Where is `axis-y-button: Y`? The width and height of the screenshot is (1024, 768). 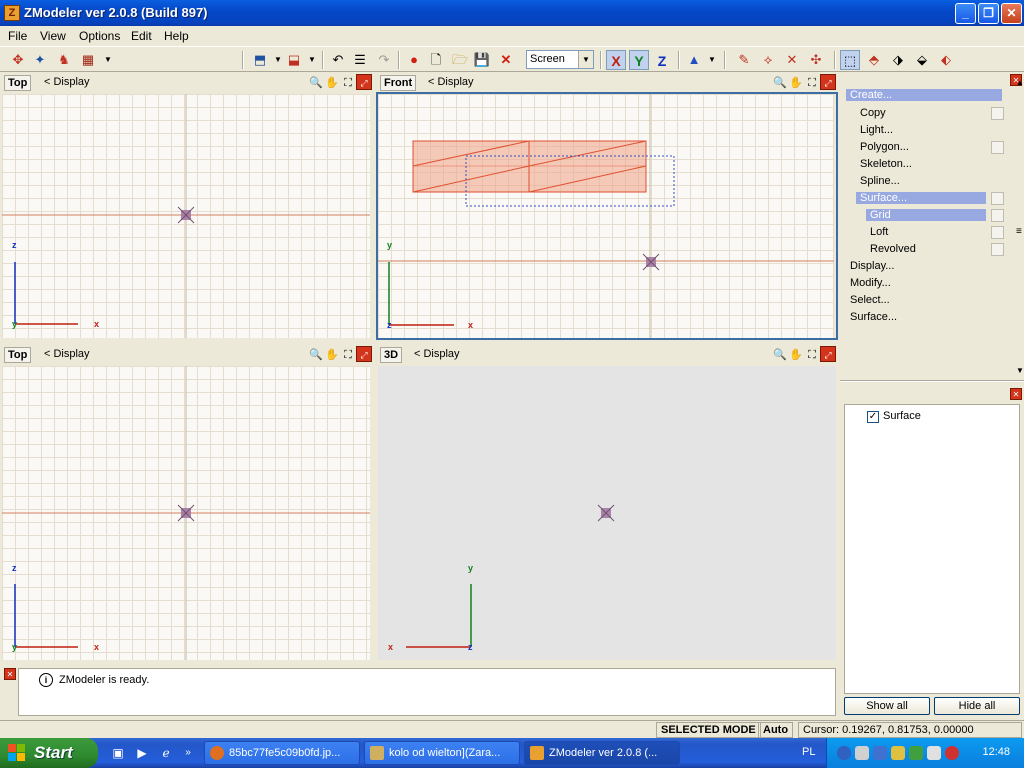
axis-y-button: Y is located at coordinates (639, 60).